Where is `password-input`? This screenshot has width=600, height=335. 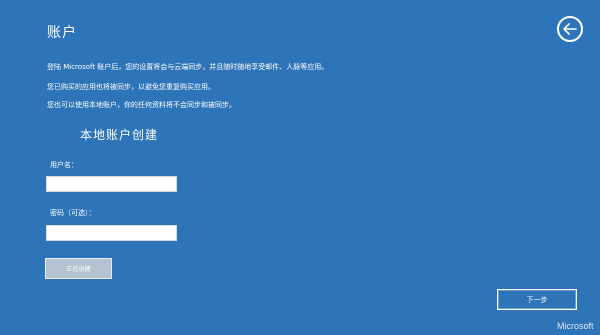
password-input is located at coordinates (111, 233).